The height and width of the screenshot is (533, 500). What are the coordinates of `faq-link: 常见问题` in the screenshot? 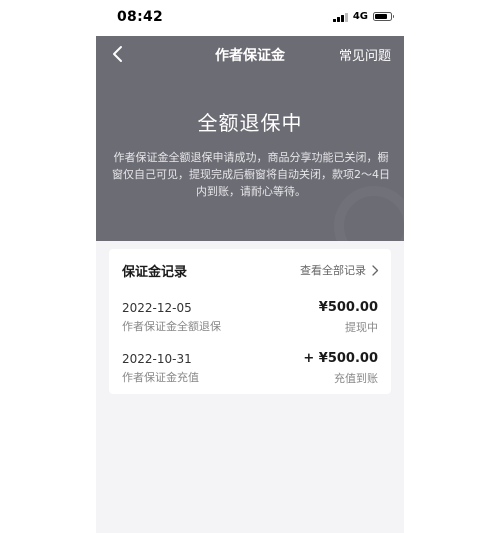 It's located at (365, 54).